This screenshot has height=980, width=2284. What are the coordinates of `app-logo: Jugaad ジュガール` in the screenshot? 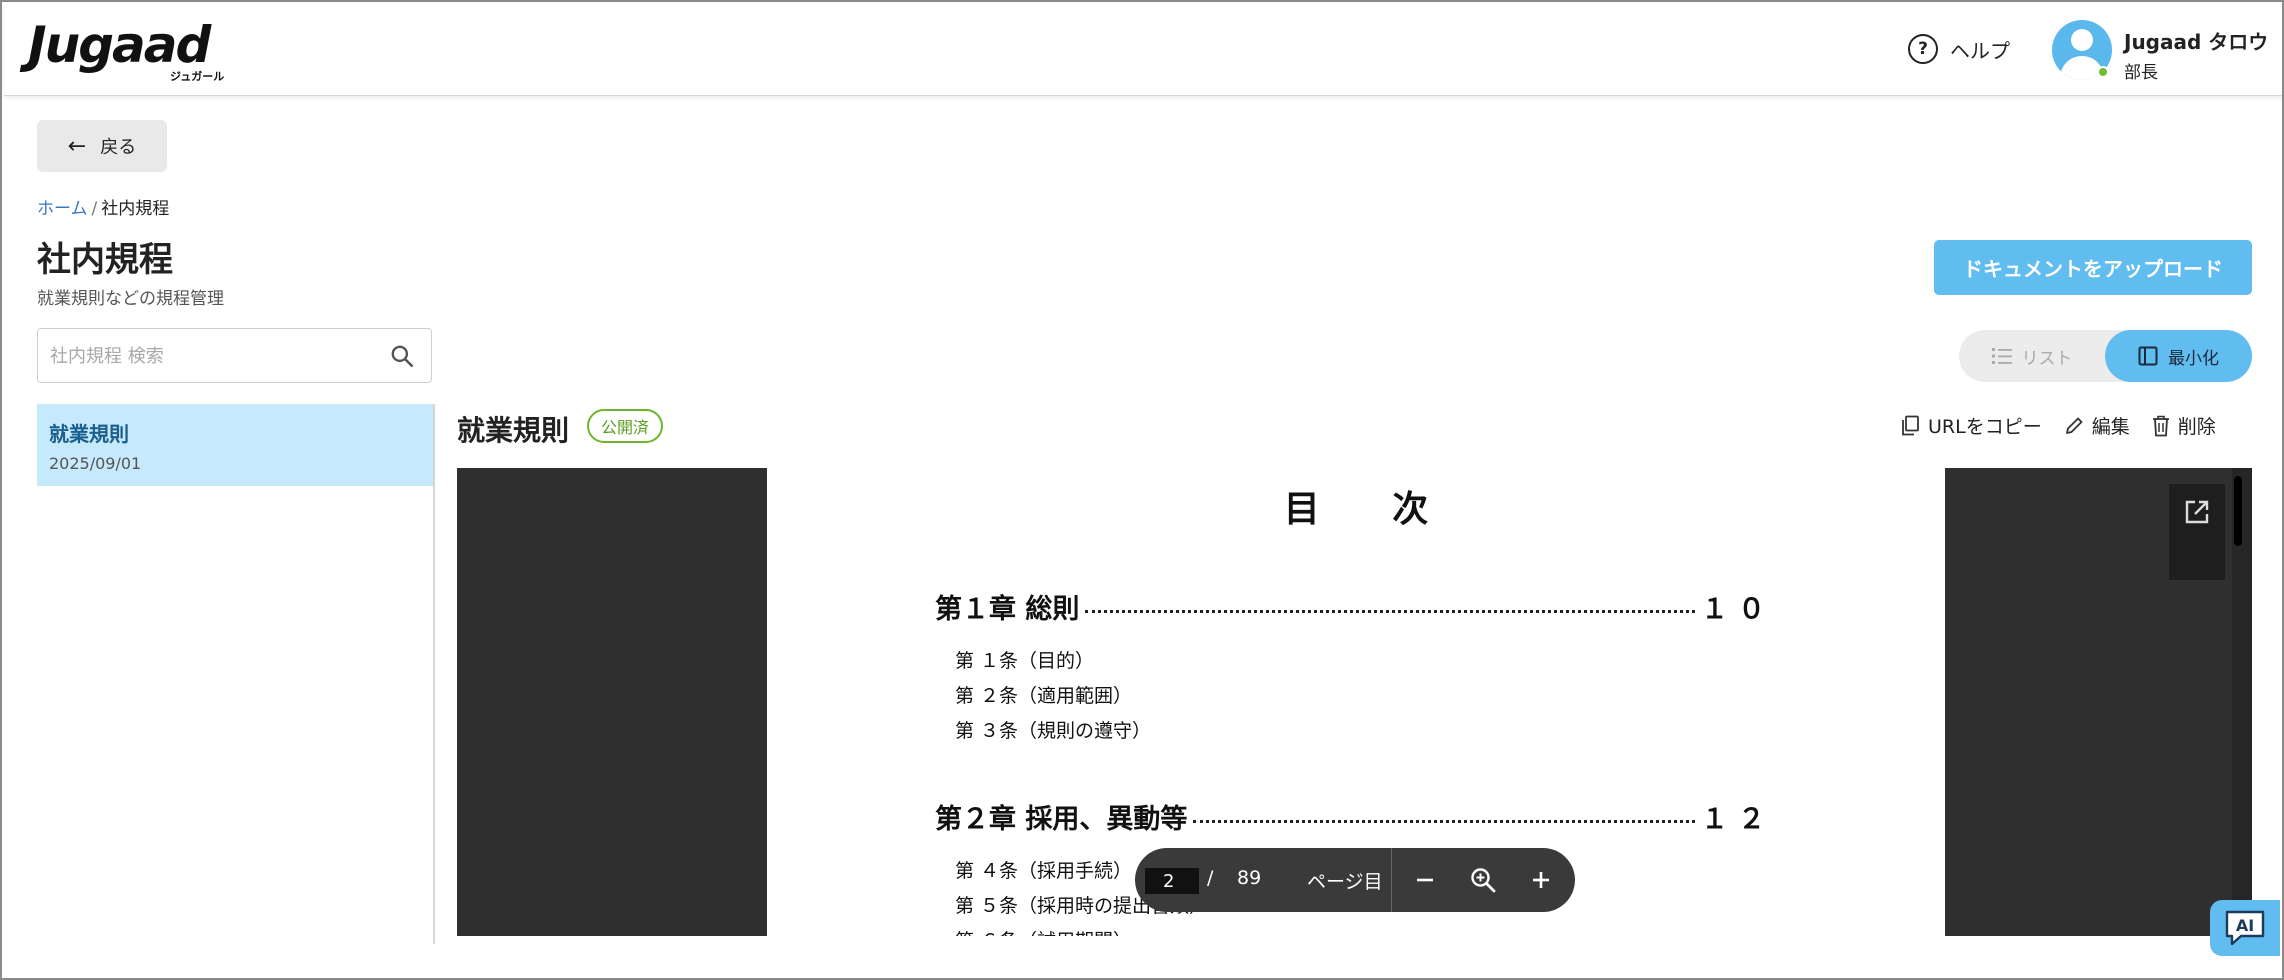 It's located at (126, 49).